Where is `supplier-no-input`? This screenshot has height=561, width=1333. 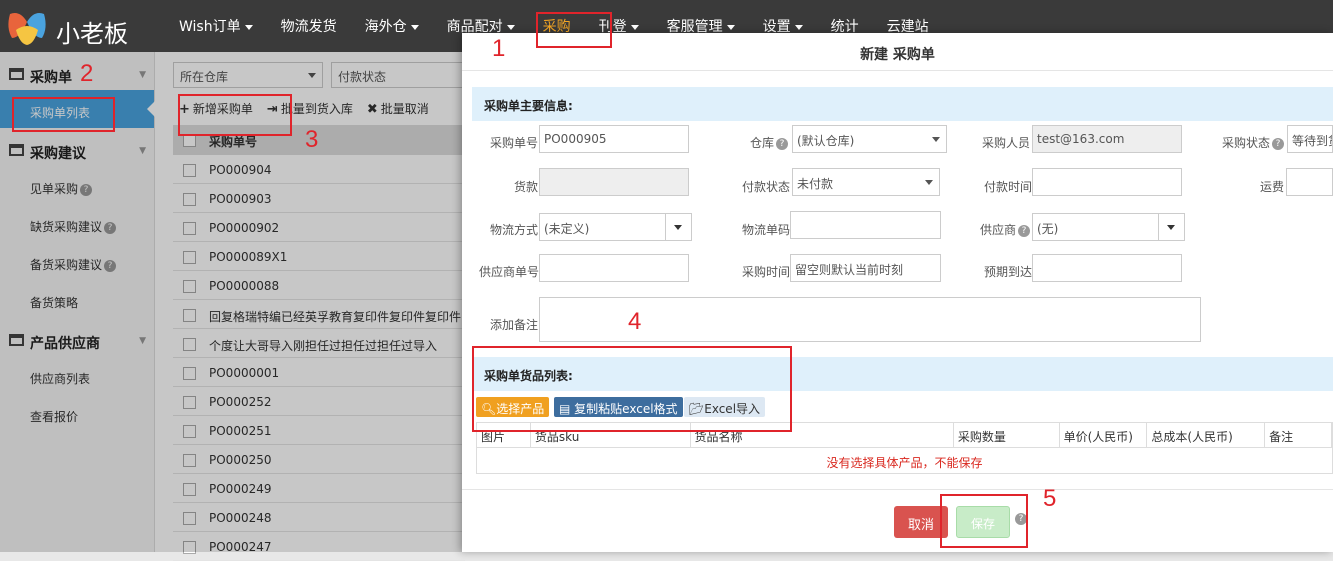
supplier-no-input is located at coordinates (614, 268).